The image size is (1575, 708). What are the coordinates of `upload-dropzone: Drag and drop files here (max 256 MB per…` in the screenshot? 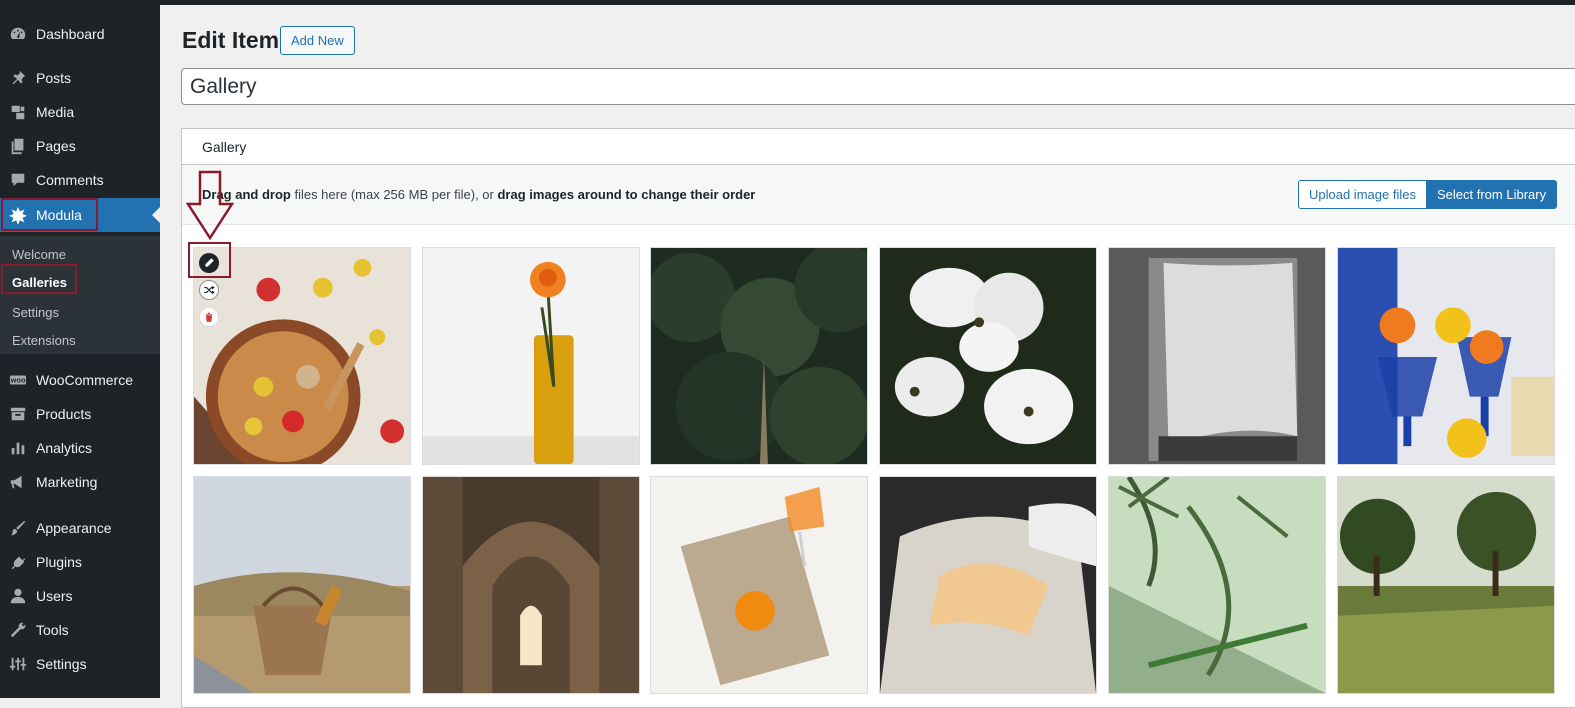 It's located at (878, 195).